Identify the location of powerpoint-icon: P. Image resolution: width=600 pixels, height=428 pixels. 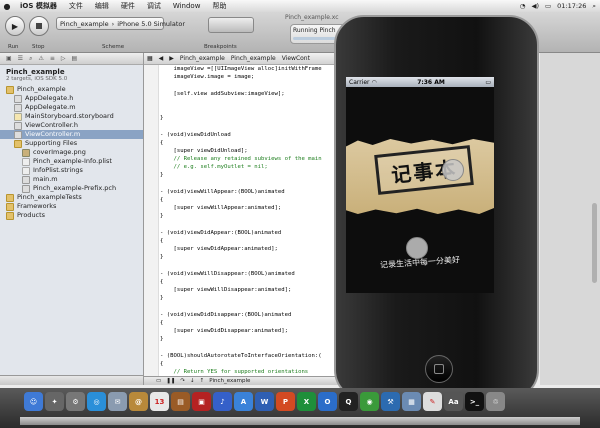
(285, 401).